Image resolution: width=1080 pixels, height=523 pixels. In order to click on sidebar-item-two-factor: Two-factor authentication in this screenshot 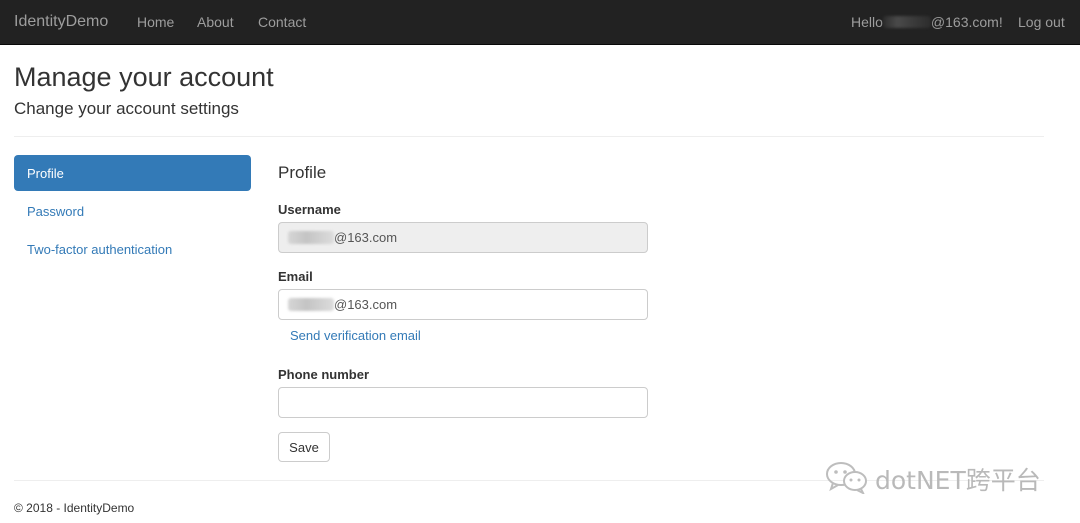, I will do `click(132, 249)`.